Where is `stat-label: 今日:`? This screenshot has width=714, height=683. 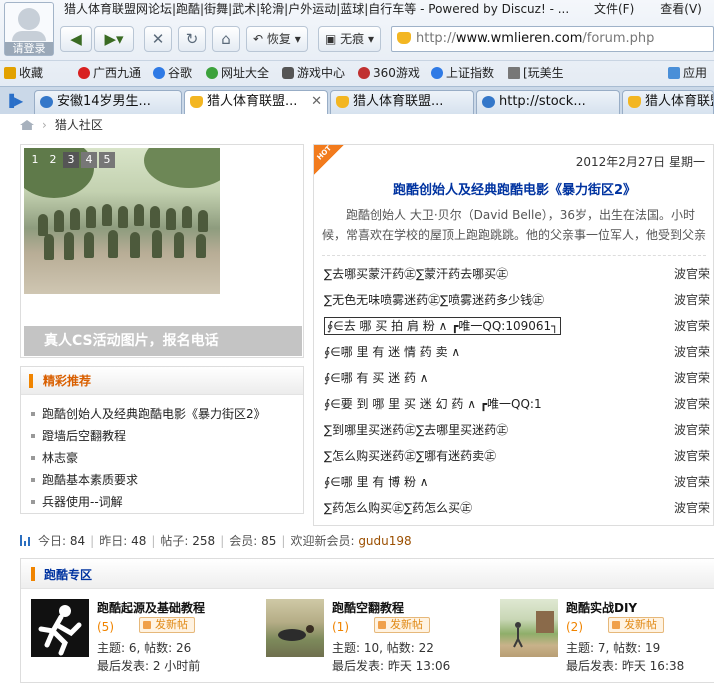
stat-label: 今日: is located at coordinates (52, 541).